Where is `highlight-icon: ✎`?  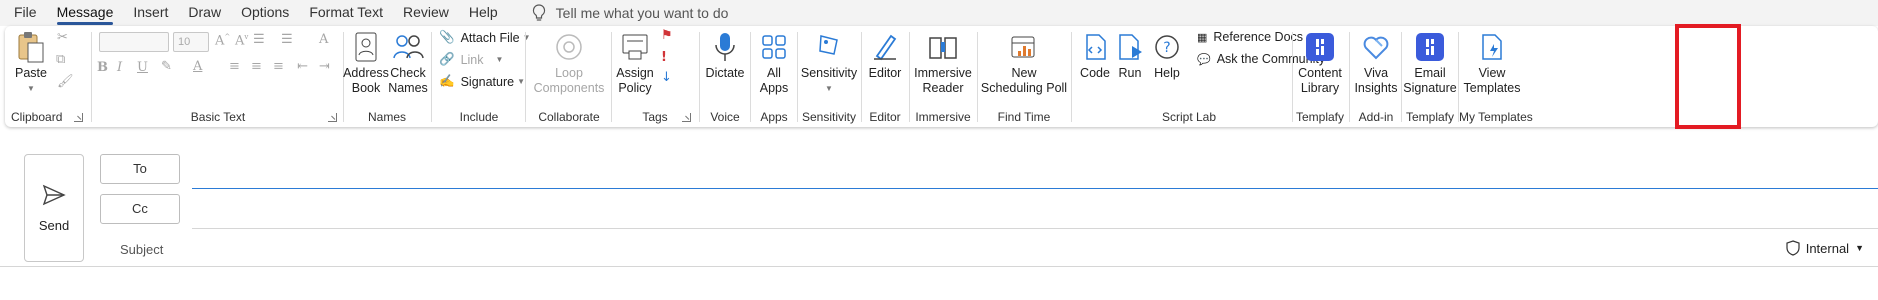
highlight-icon: ✎ is located at coordinates (166, 66).